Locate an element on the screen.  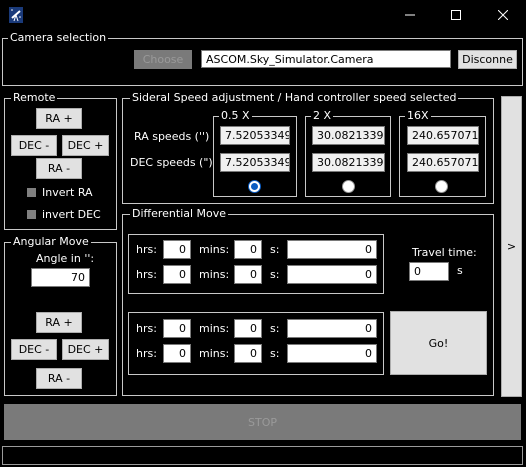
dec-speed-0-5x-field: 7.520533494 is located at coordinates (255, 162).